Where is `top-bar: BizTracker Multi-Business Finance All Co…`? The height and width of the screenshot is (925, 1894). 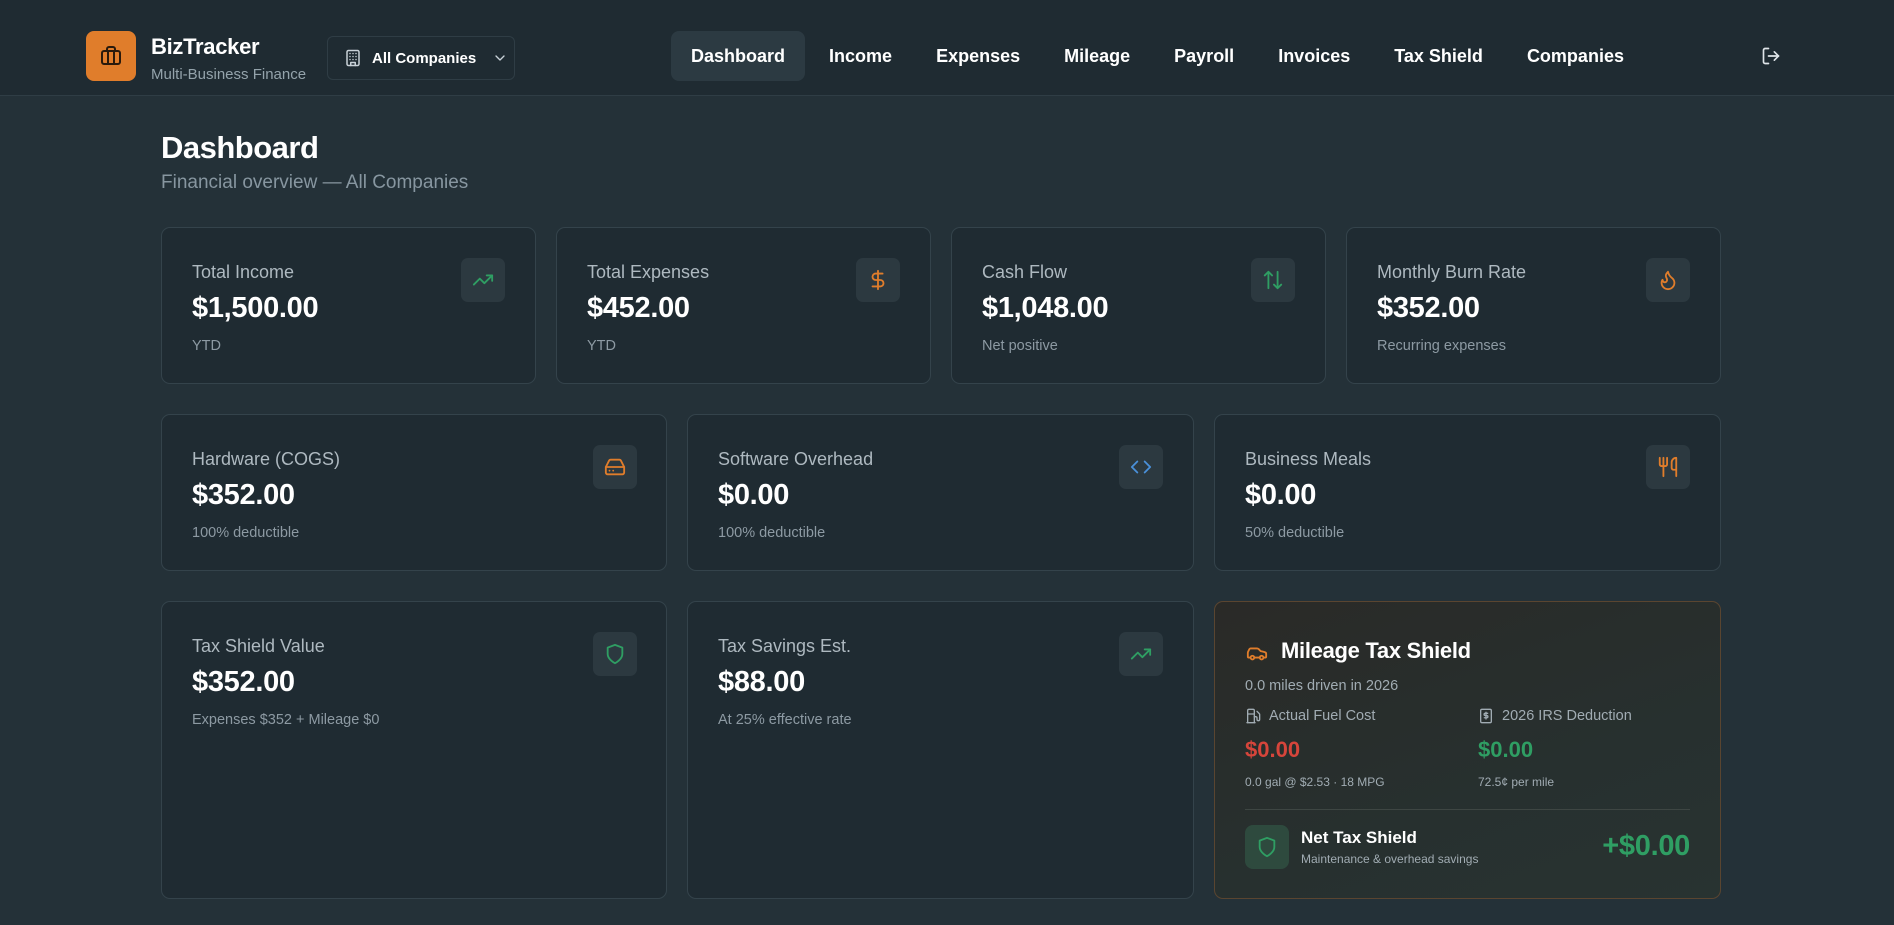
top-bar: BizTracker Multi-Business Finance All Co… is located at coordinates (947, 48).